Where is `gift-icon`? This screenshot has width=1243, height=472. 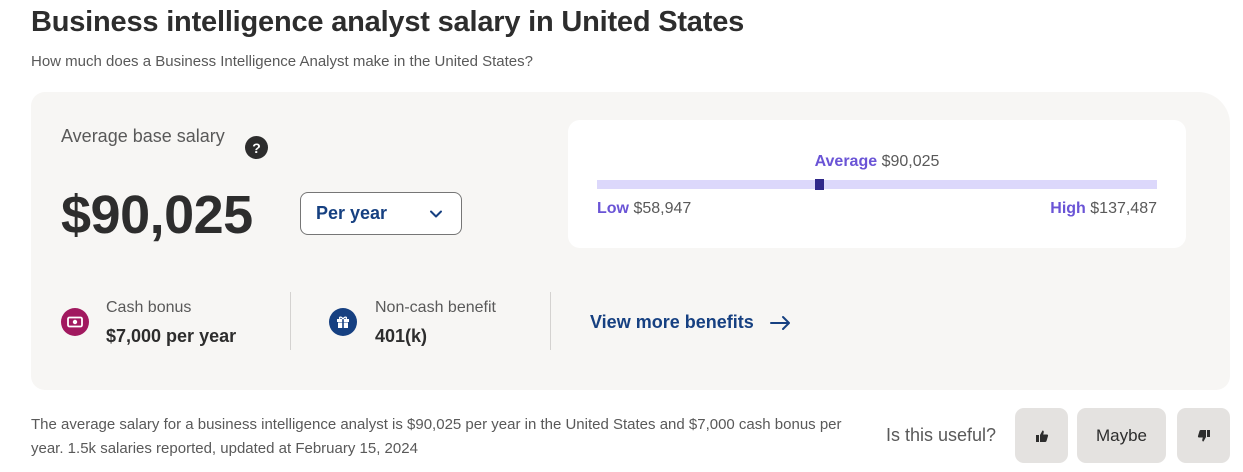 gift-icon is located at coordinates (343, 322).